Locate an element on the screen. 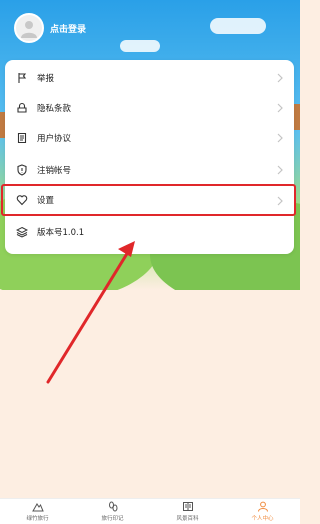 This screenshot has width=320, height=524. person-icon is located at coordinates (263, 506).